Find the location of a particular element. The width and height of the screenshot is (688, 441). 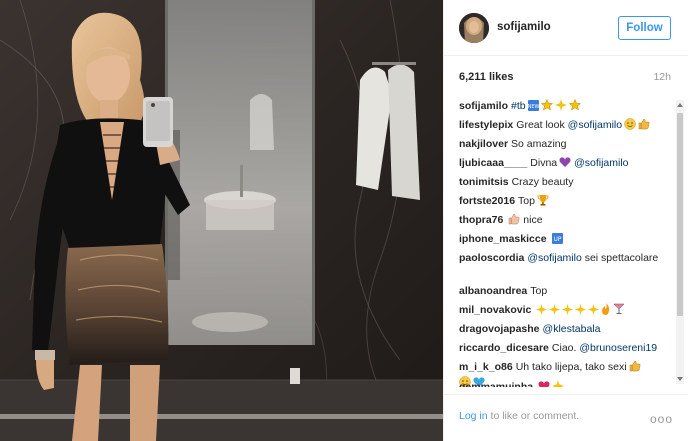

trophy-icon is located at coordinates (543, 202).